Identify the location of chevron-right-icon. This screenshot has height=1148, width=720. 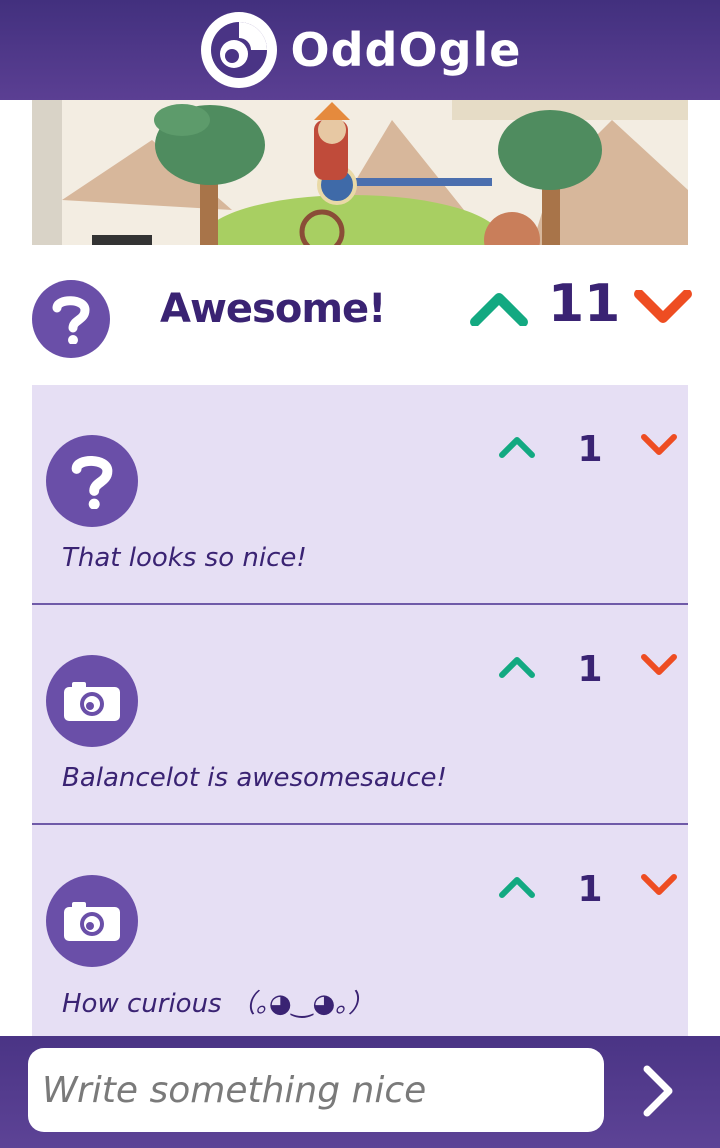
(658, 1091).